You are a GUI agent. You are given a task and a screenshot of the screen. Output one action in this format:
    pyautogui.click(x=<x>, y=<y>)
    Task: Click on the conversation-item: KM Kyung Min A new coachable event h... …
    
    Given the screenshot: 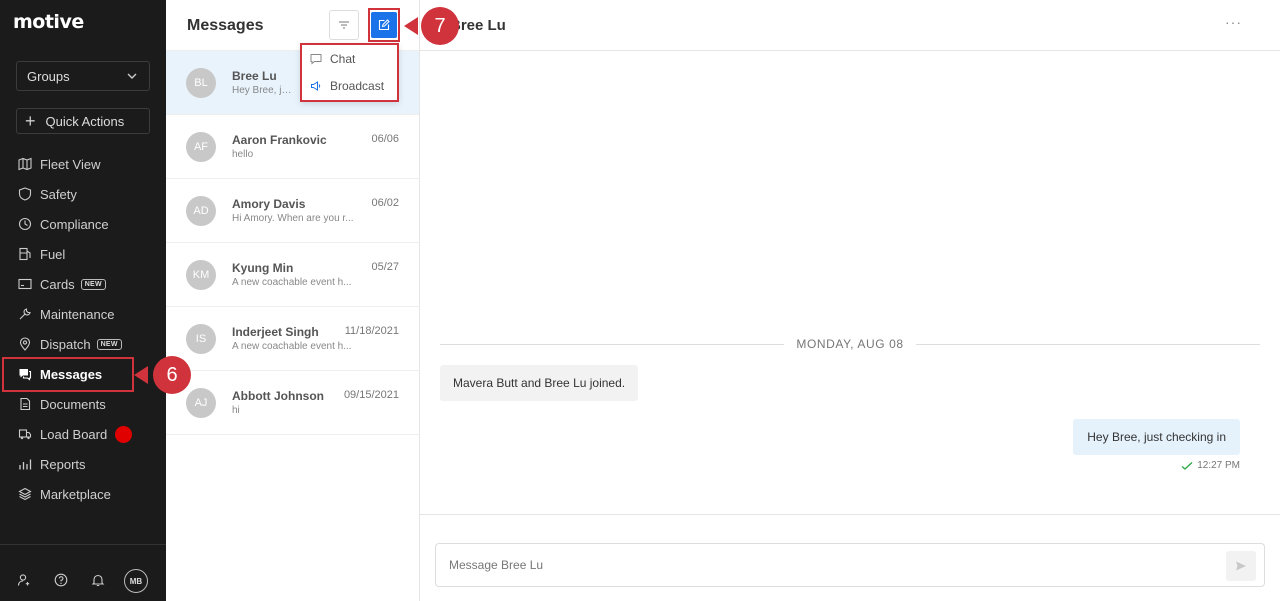 What is the action you would take?
    pyautogui.click(x=292, y=275)
    